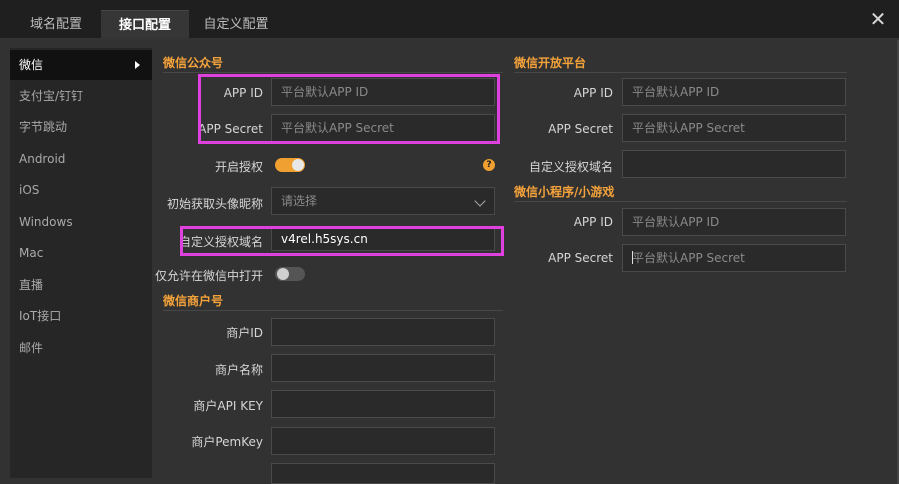  I want to click on open-custom-domain-label: 自定义授权域名, so click(570, 167).